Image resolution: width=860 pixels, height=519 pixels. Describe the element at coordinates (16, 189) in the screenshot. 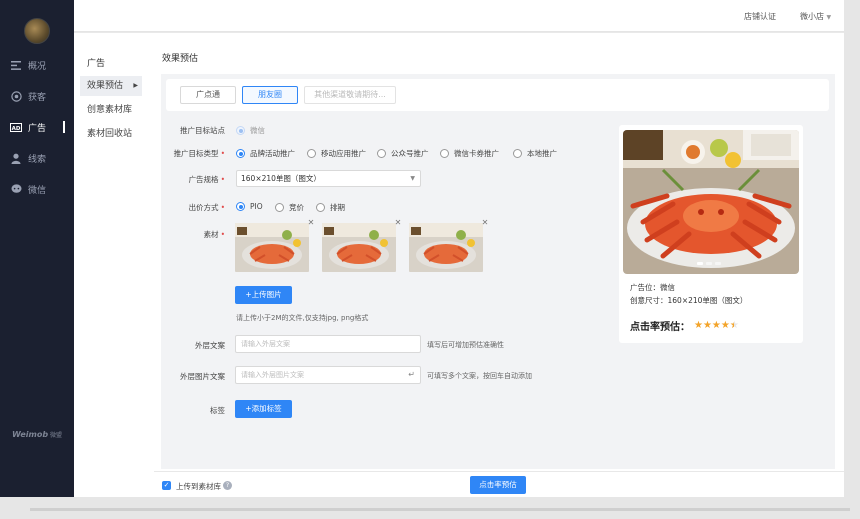

I see `chat-bubble-icon` at that location.